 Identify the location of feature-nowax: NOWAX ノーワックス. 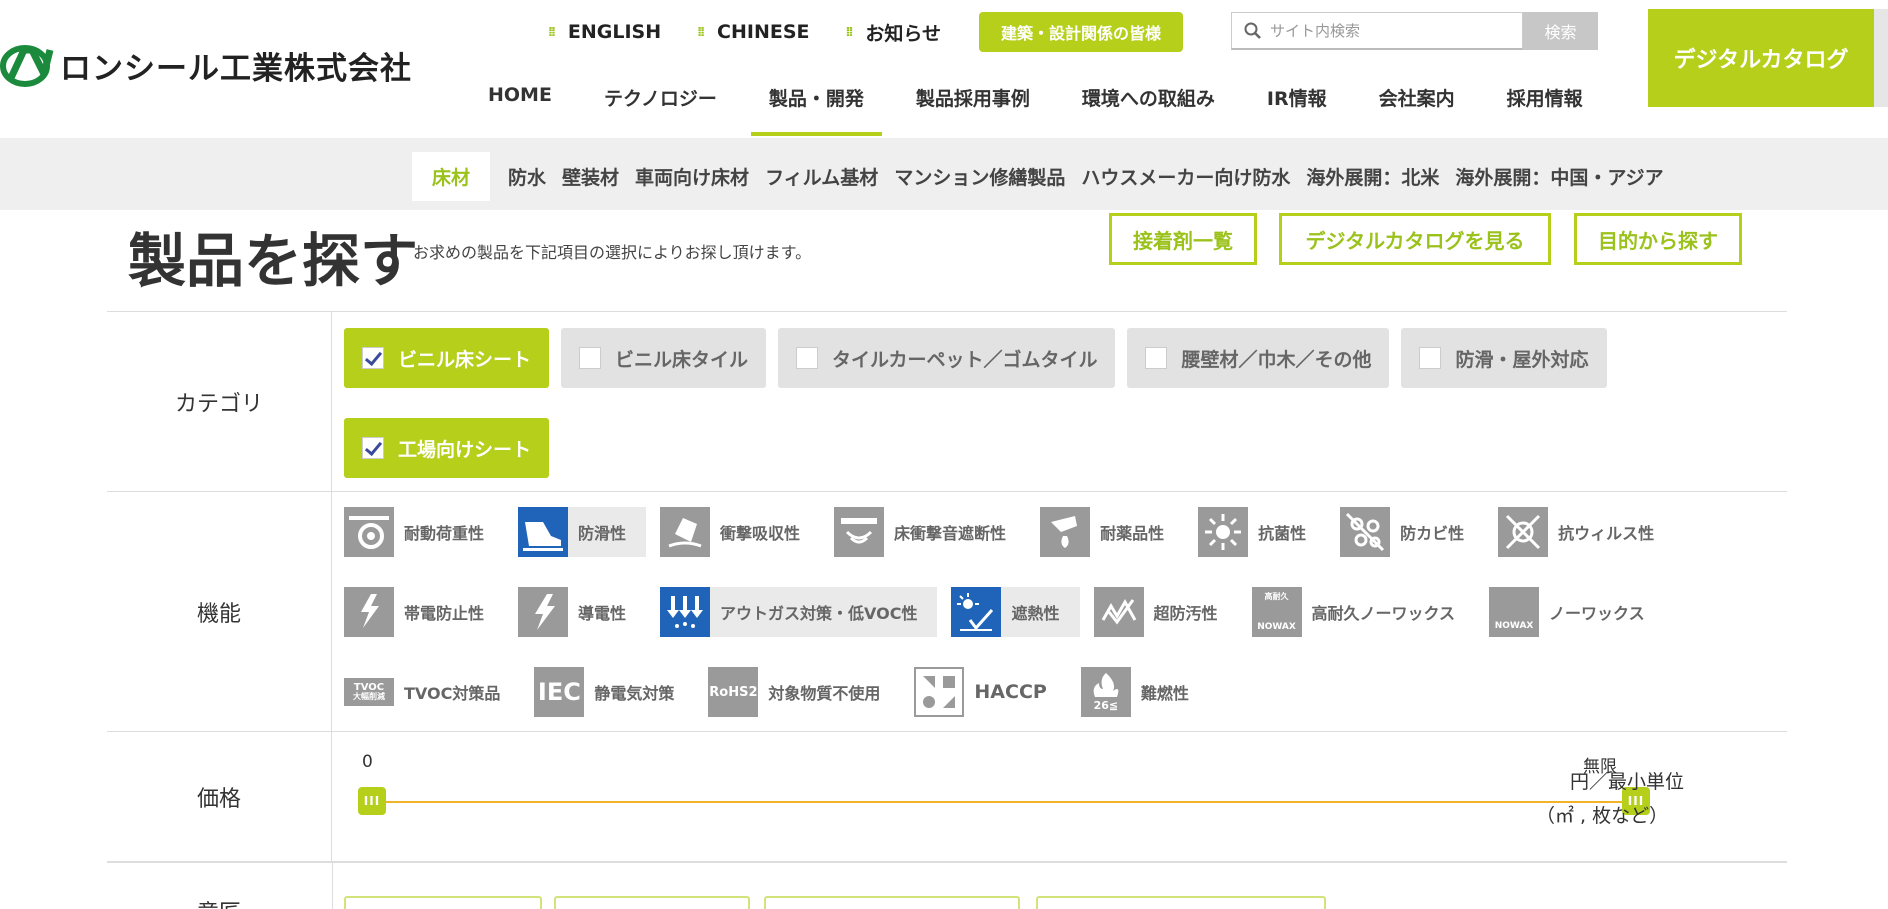
(1577, 612).